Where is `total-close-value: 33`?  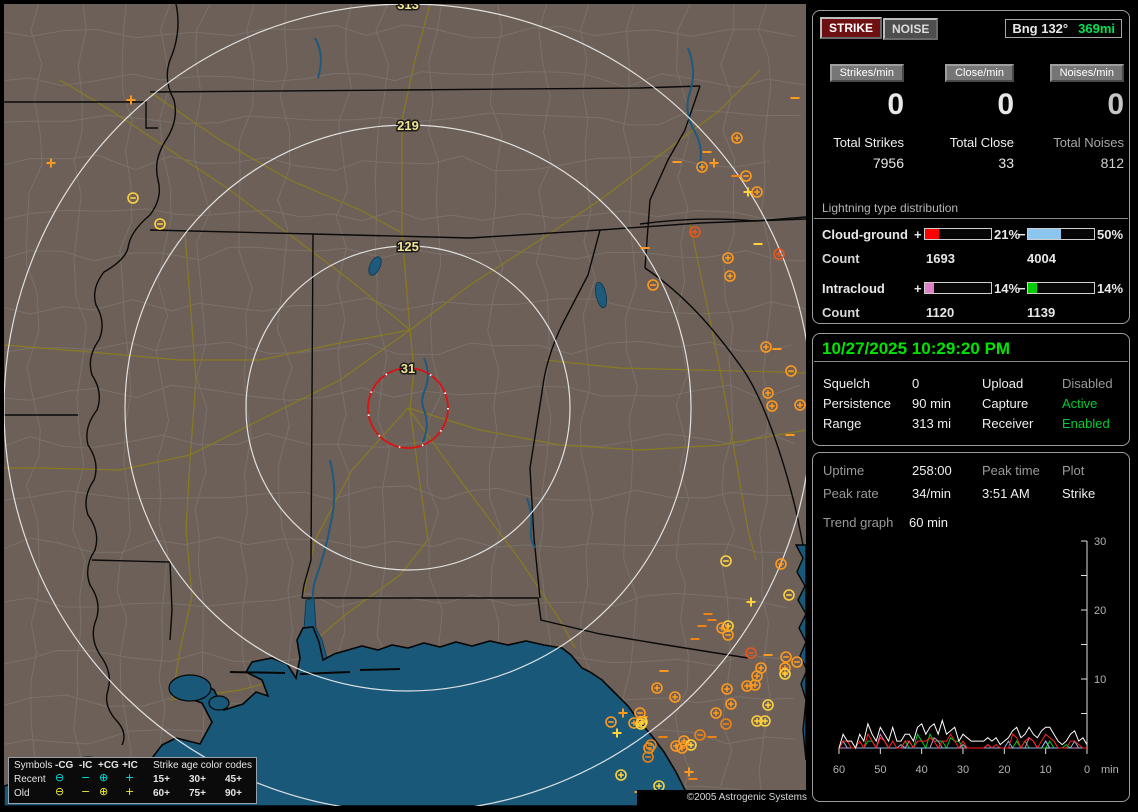
total-close-value: 33 is located at coordinates (1006, 163).